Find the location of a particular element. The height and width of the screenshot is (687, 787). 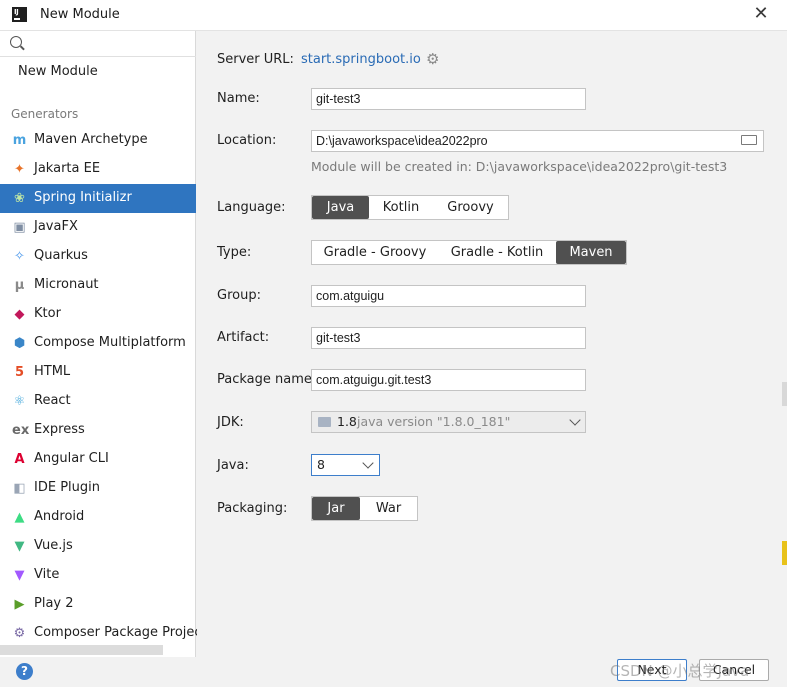

generator-item: ✦ Jakarta EE is located at coordinates (98, 169).